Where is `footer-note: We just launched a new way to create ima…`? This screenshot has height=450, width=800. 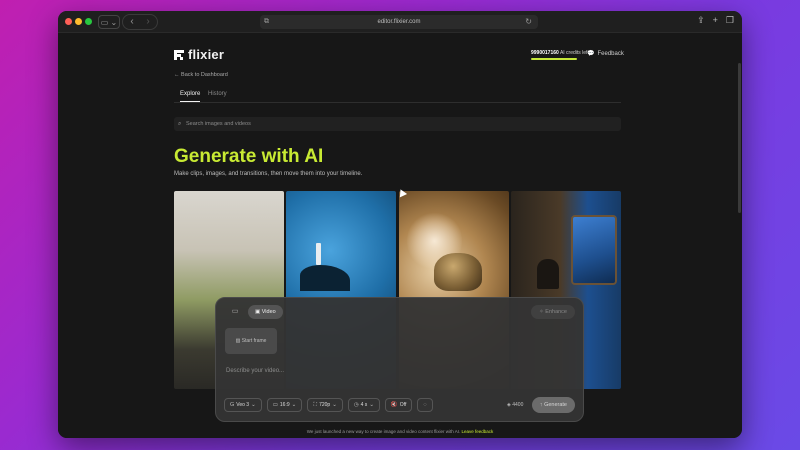
footer-note: We just launched a new way to create ima… is located at coordinates (400, 431).